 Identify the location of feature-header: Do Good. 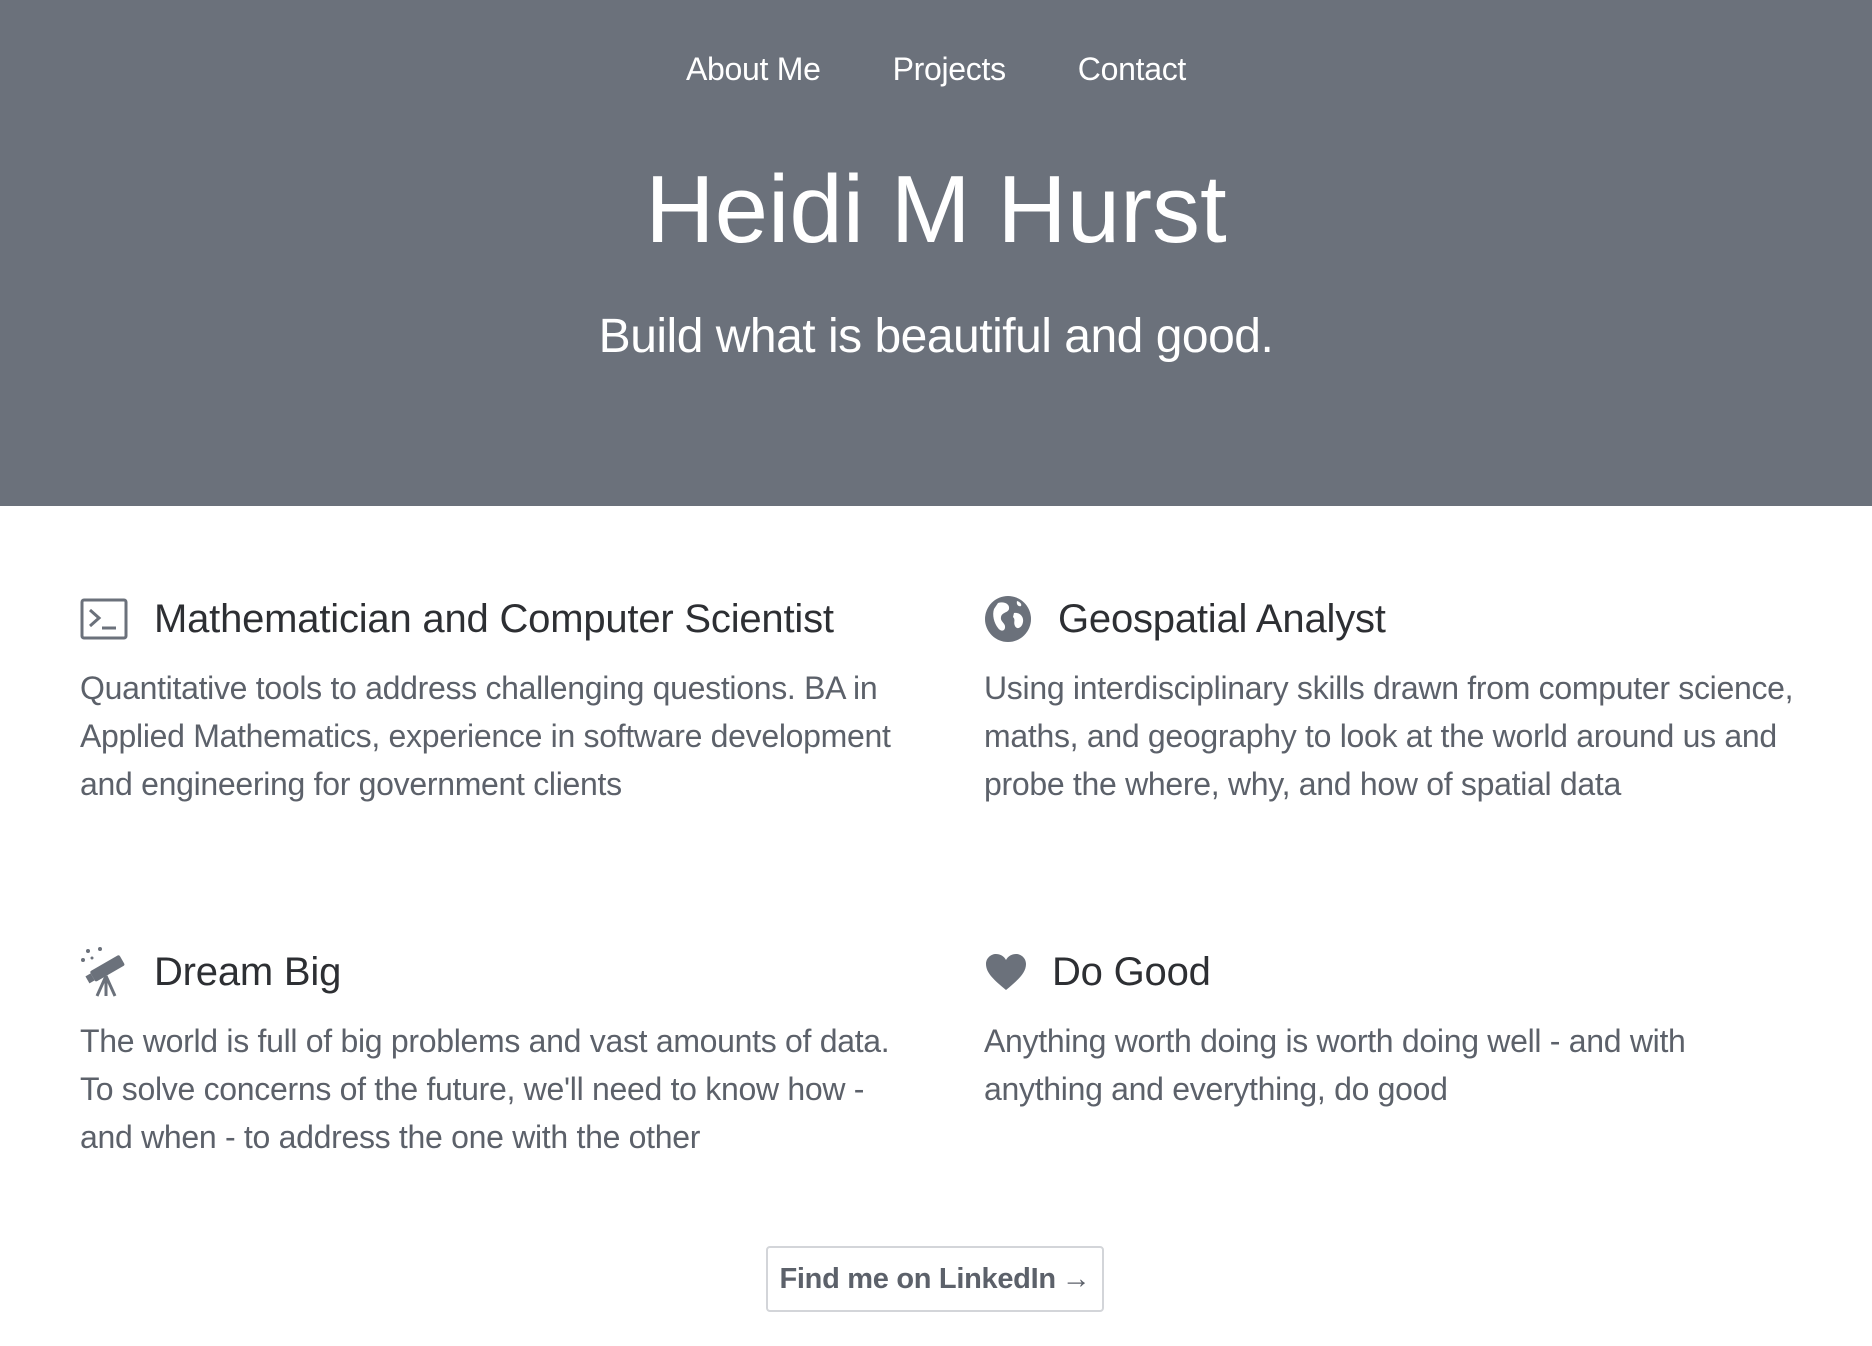
(1394, 972).